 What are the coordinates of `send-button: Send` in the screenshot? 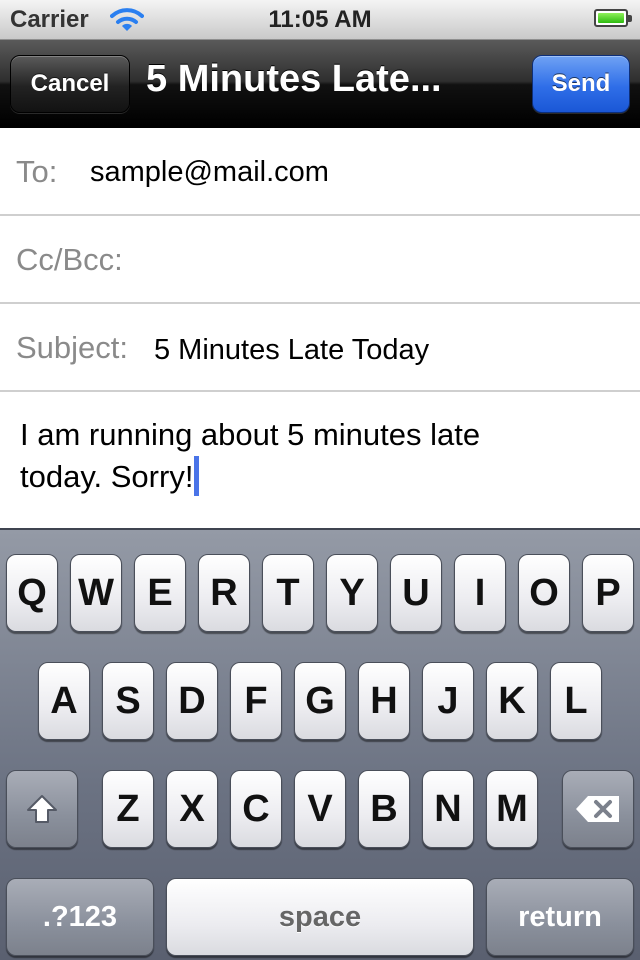 It's located at (581, 84).